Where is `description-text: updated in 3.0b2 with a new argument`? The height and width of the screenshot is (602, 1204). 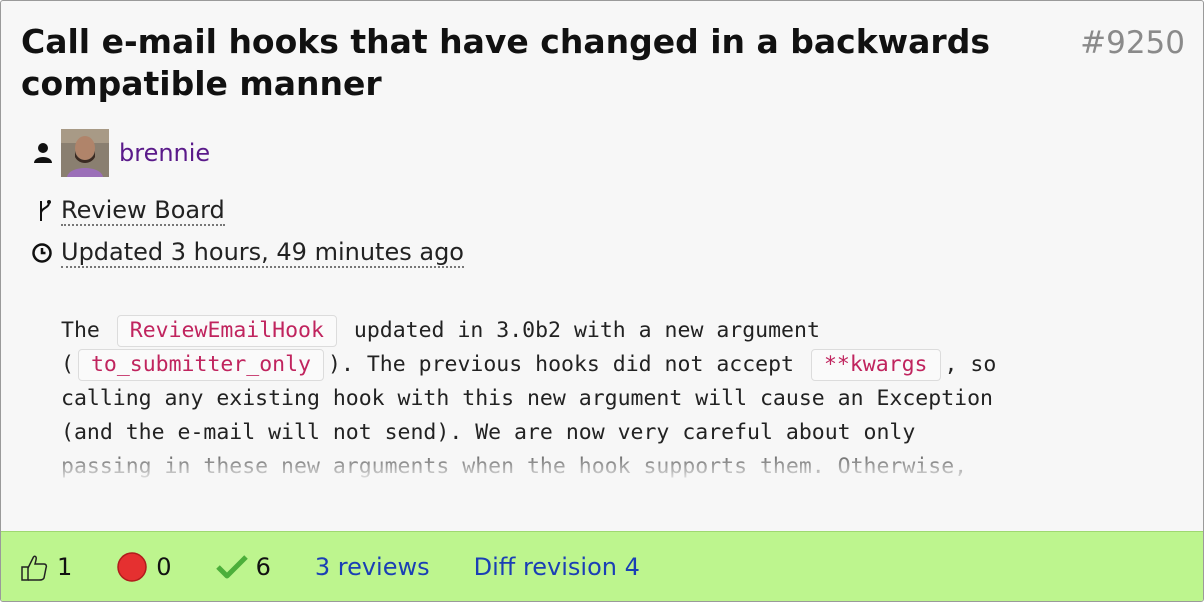 description-text: updated in 3.0b2 with a new argument is located at coordinates (580, 330).